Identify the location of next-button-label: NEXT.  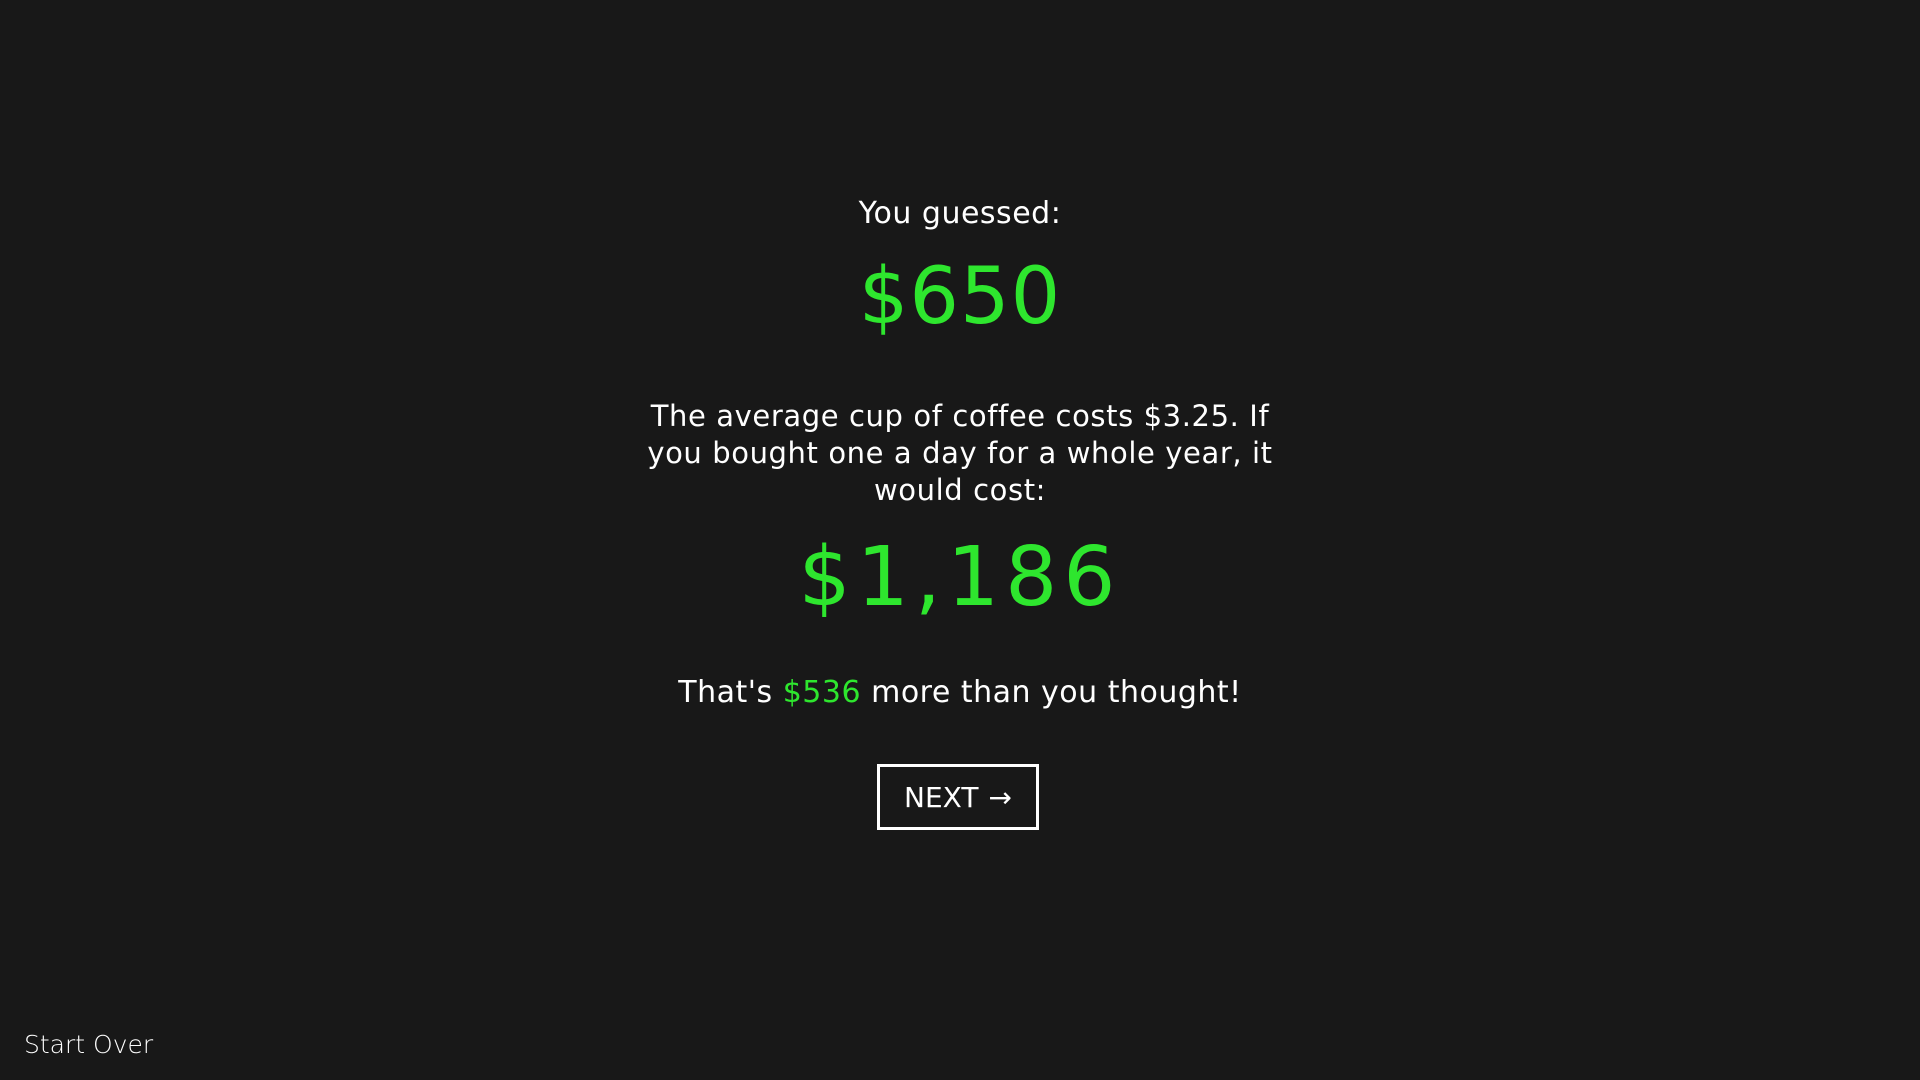
(941, 797).